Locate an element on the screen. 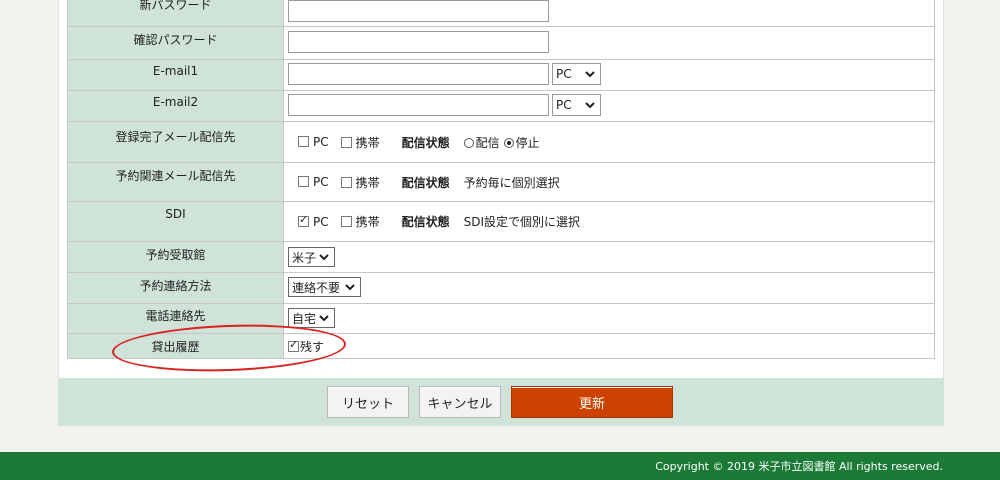 This screenshot has height=480, width=1000. row-reservation-mail: 予約関連メール配信先 PC 携帯 配信状態 予約毎に個別選択 is located at coordinates (501, 182).